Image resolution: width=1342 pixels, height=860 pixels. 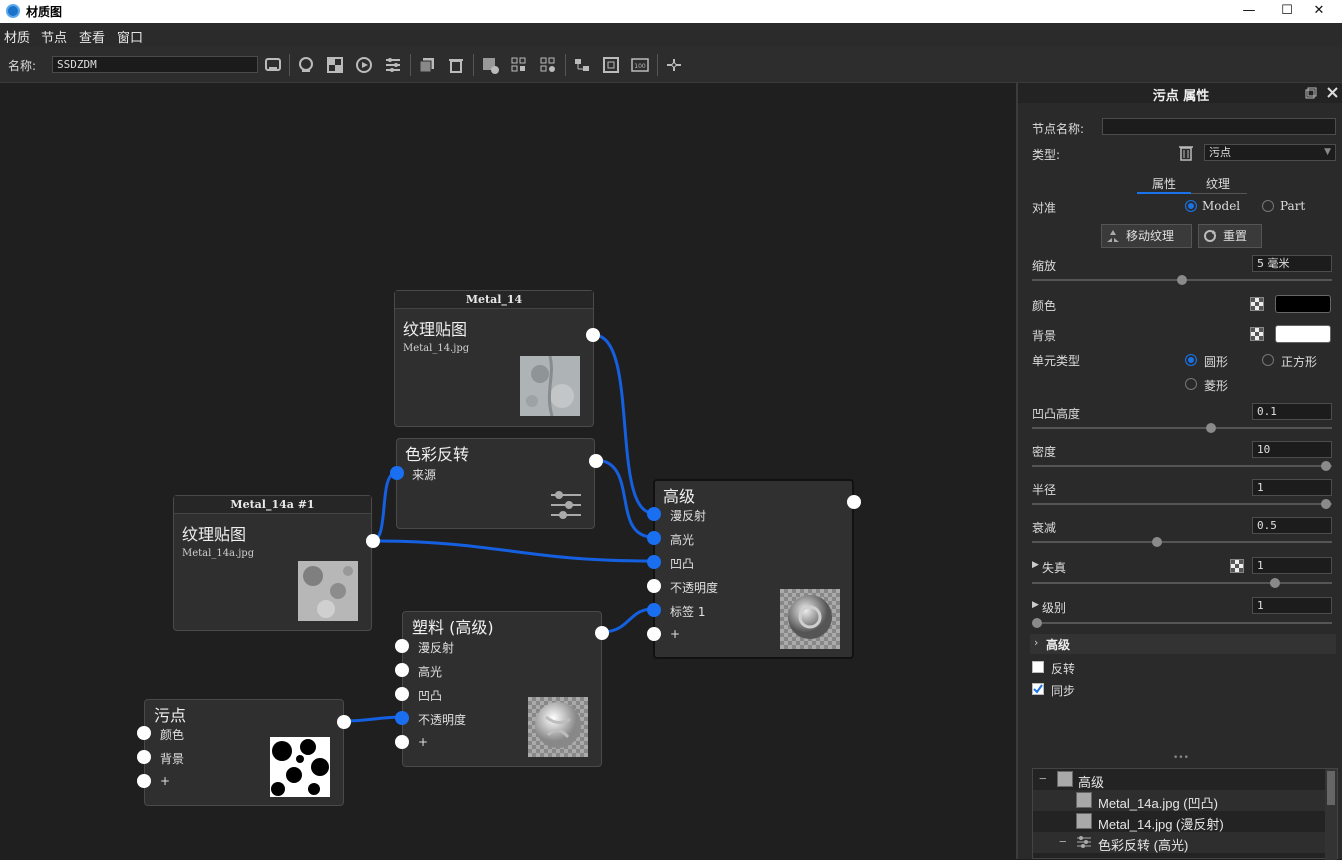 I want to click on menu-window: 窗口, so click(x=130, y=36).